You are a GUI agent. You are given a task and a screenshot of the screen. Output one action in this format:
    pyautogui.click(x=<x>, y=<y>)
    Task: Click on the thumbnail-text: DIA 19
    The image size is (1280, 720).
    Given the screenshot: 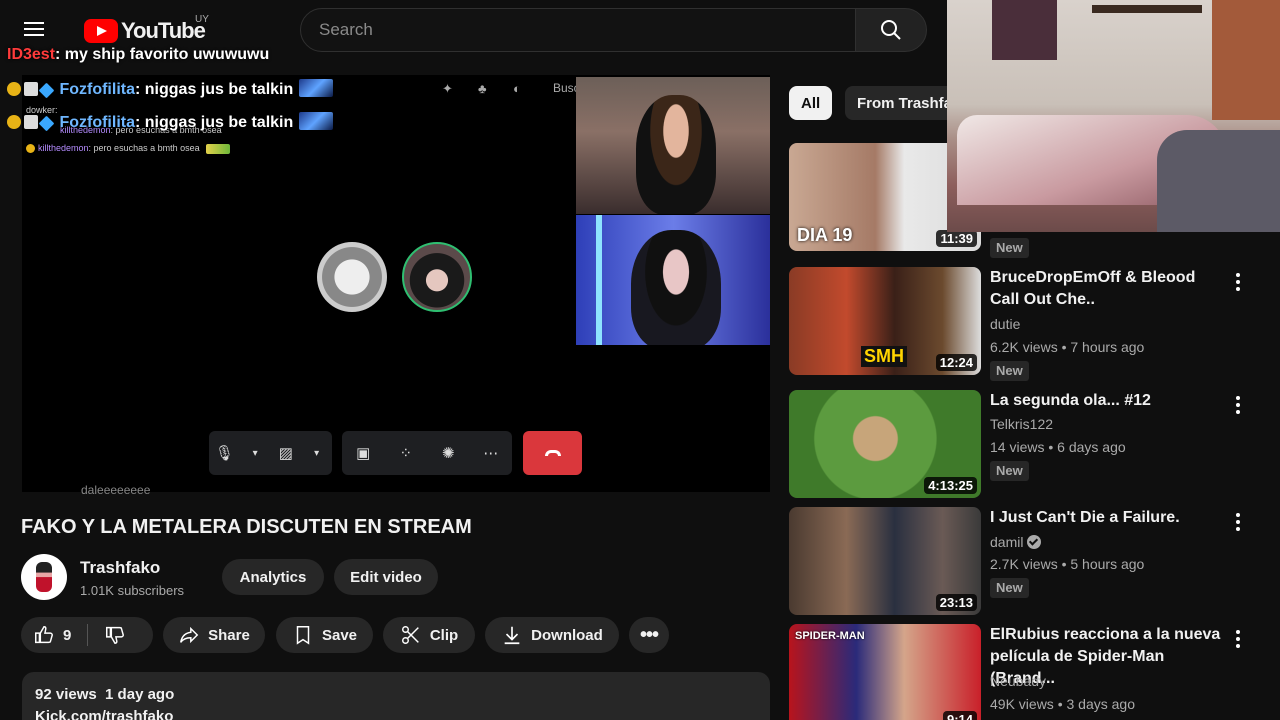 What is the action you would take?
    pyautogui.click(x=825, y=235)
    